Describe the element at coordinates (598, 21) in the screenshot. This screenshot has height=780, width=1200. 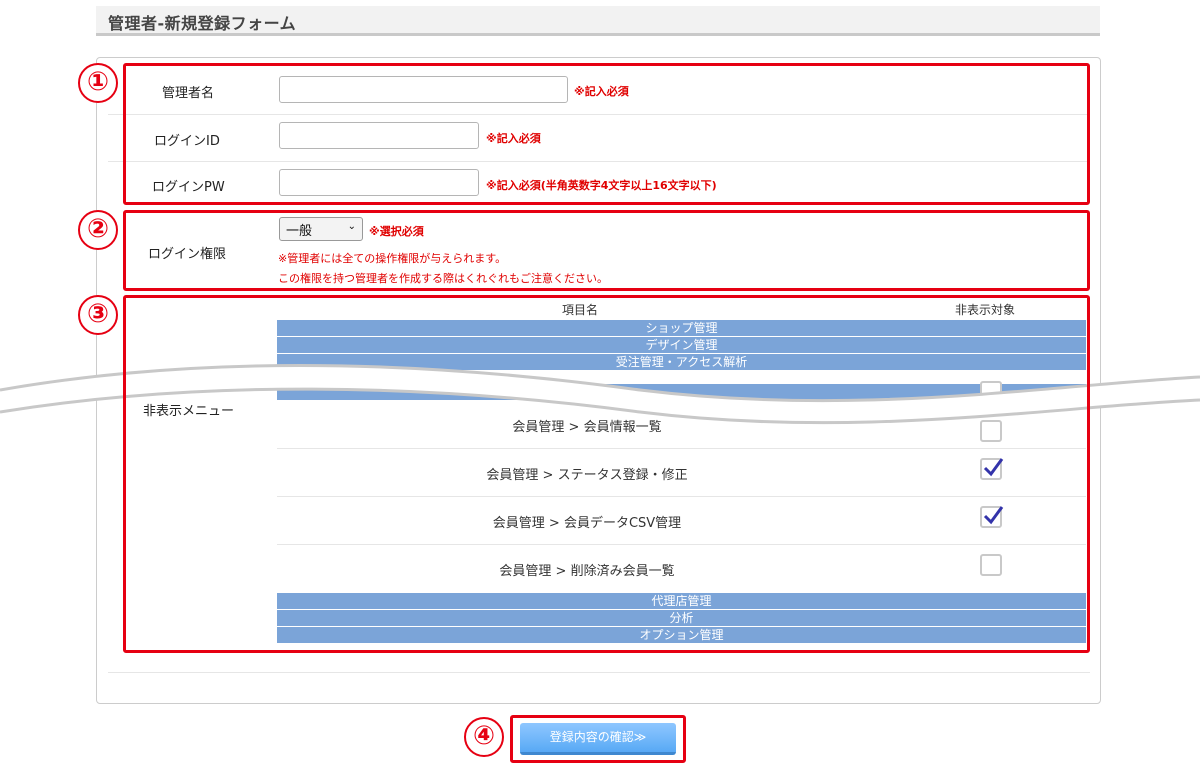
I see `page-title: 管理者-新規登録フォーム` at that location.